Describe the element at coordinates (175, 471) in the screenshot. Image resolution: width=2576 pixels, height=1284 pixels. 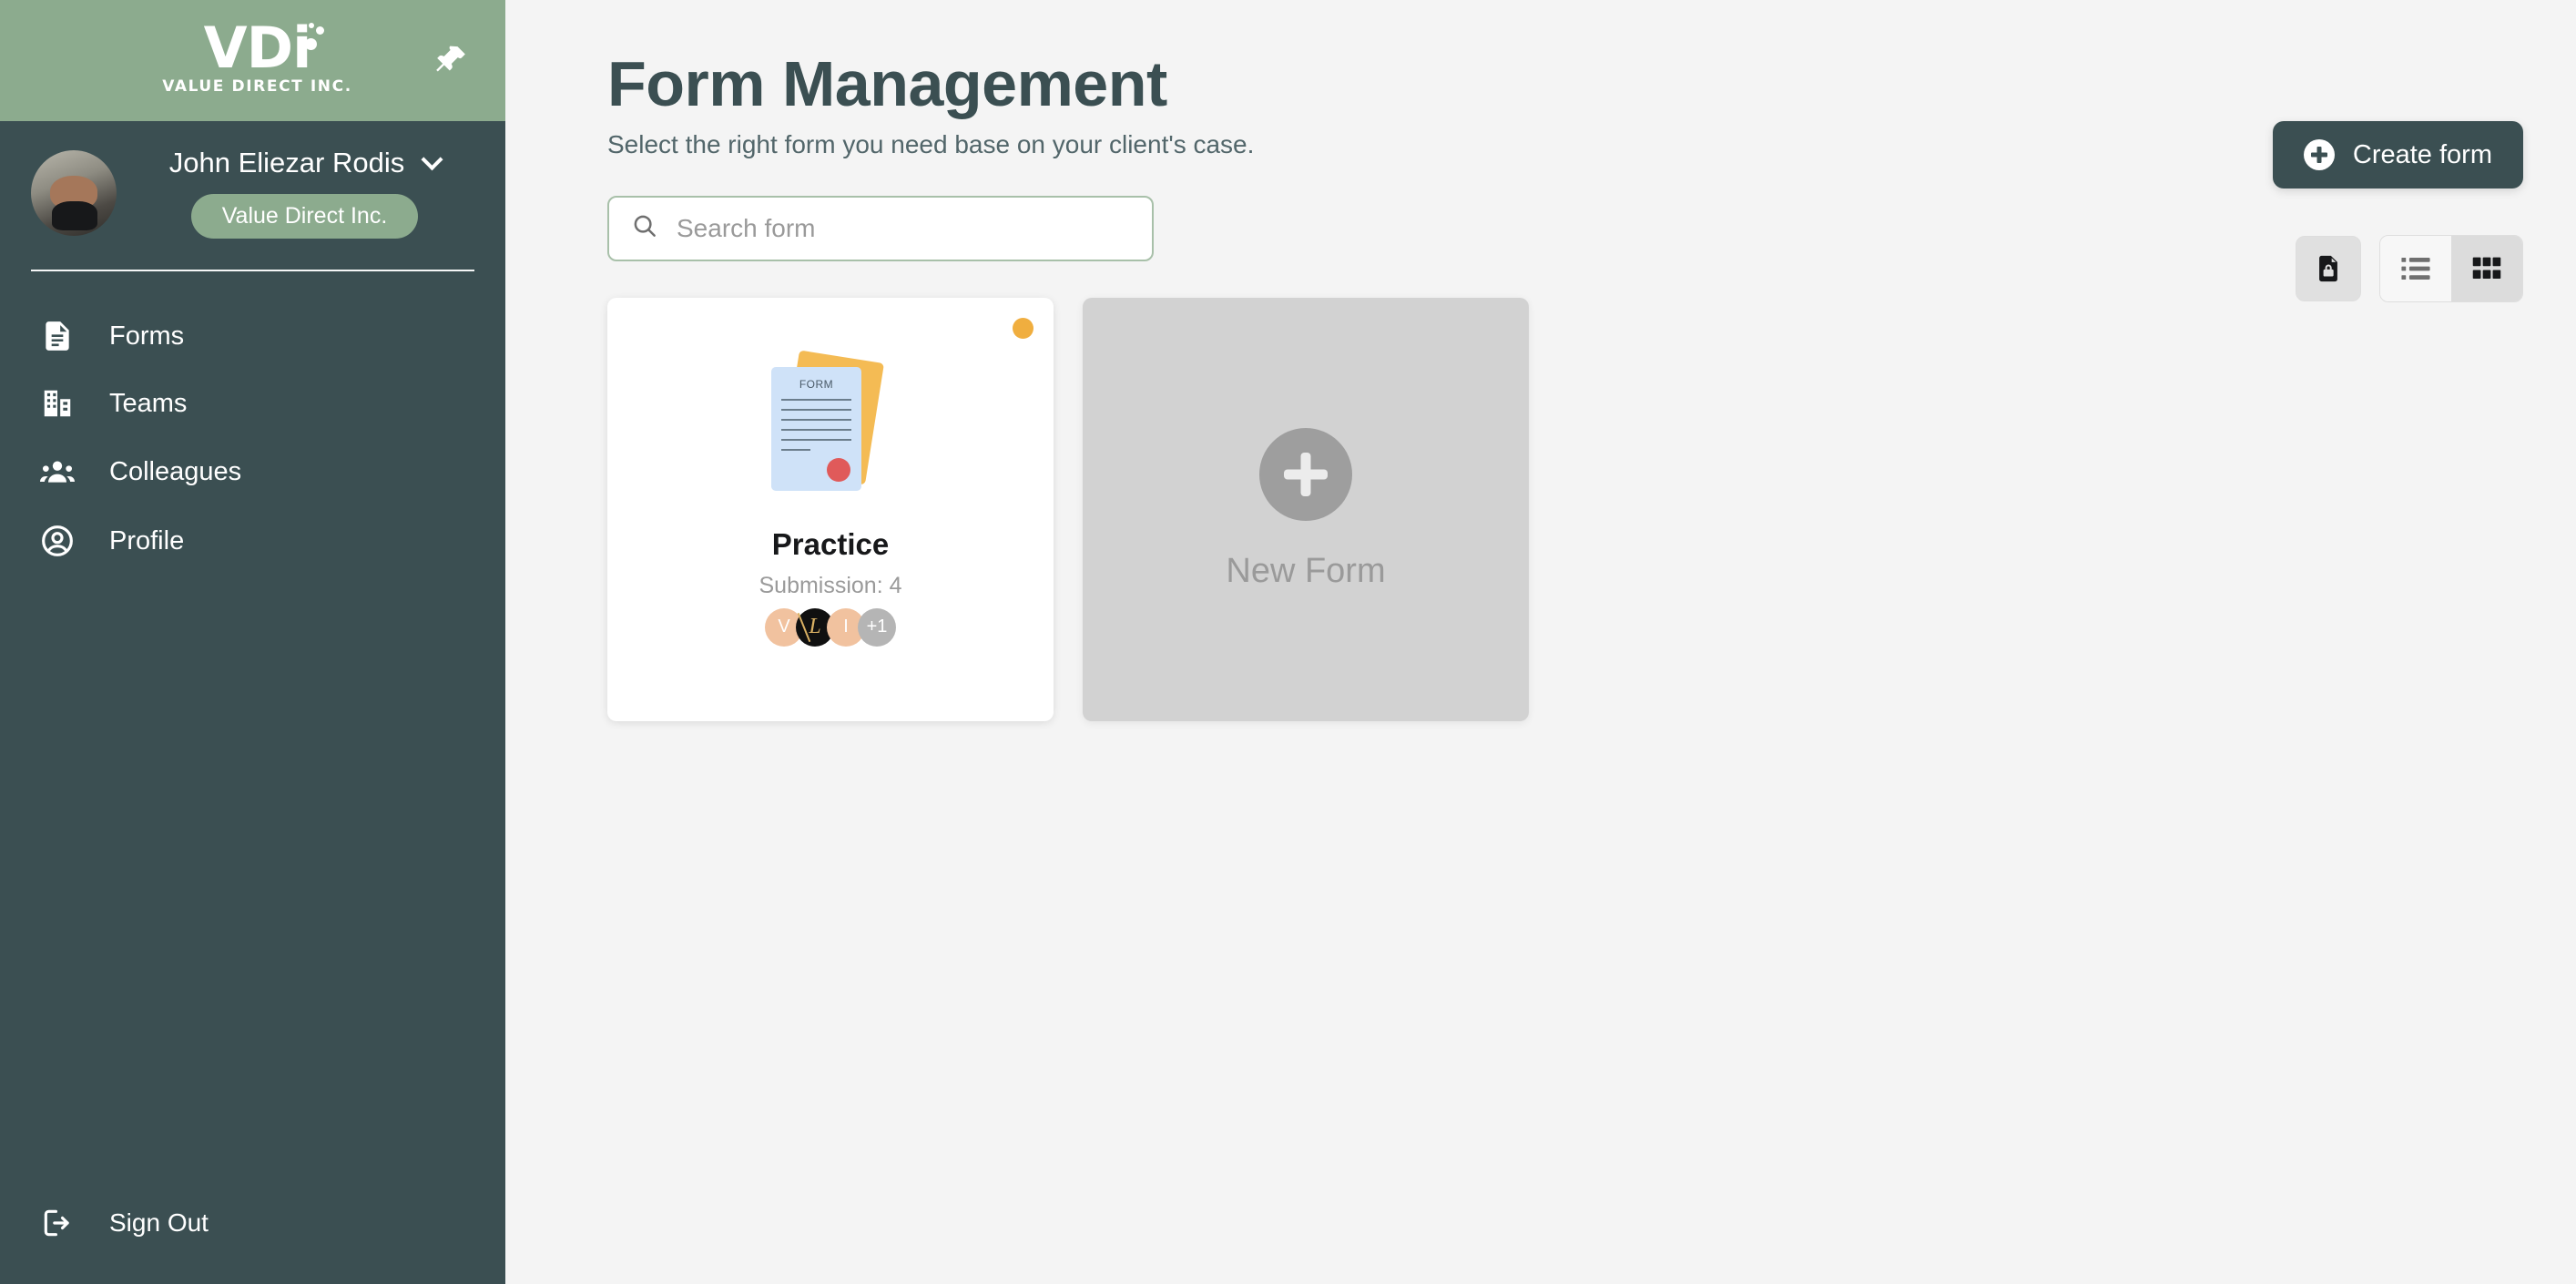
I see `sidebar-item-label: Colleagues` at that location.